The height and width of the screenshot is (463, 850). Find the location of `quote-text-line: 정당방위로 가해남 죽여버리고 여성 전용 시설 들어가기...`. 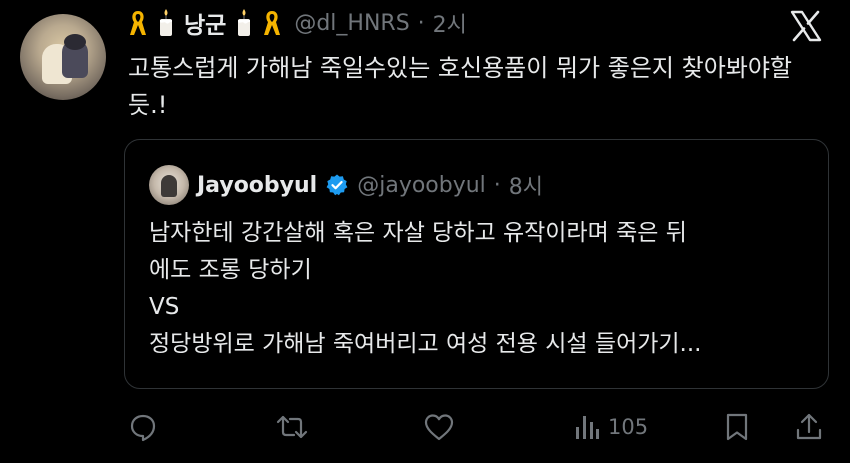

quote-text-line: 정당방위로 가해남 죽여버리고 여성 전용 시설 들어가기... is located at coordinates (425, 344).